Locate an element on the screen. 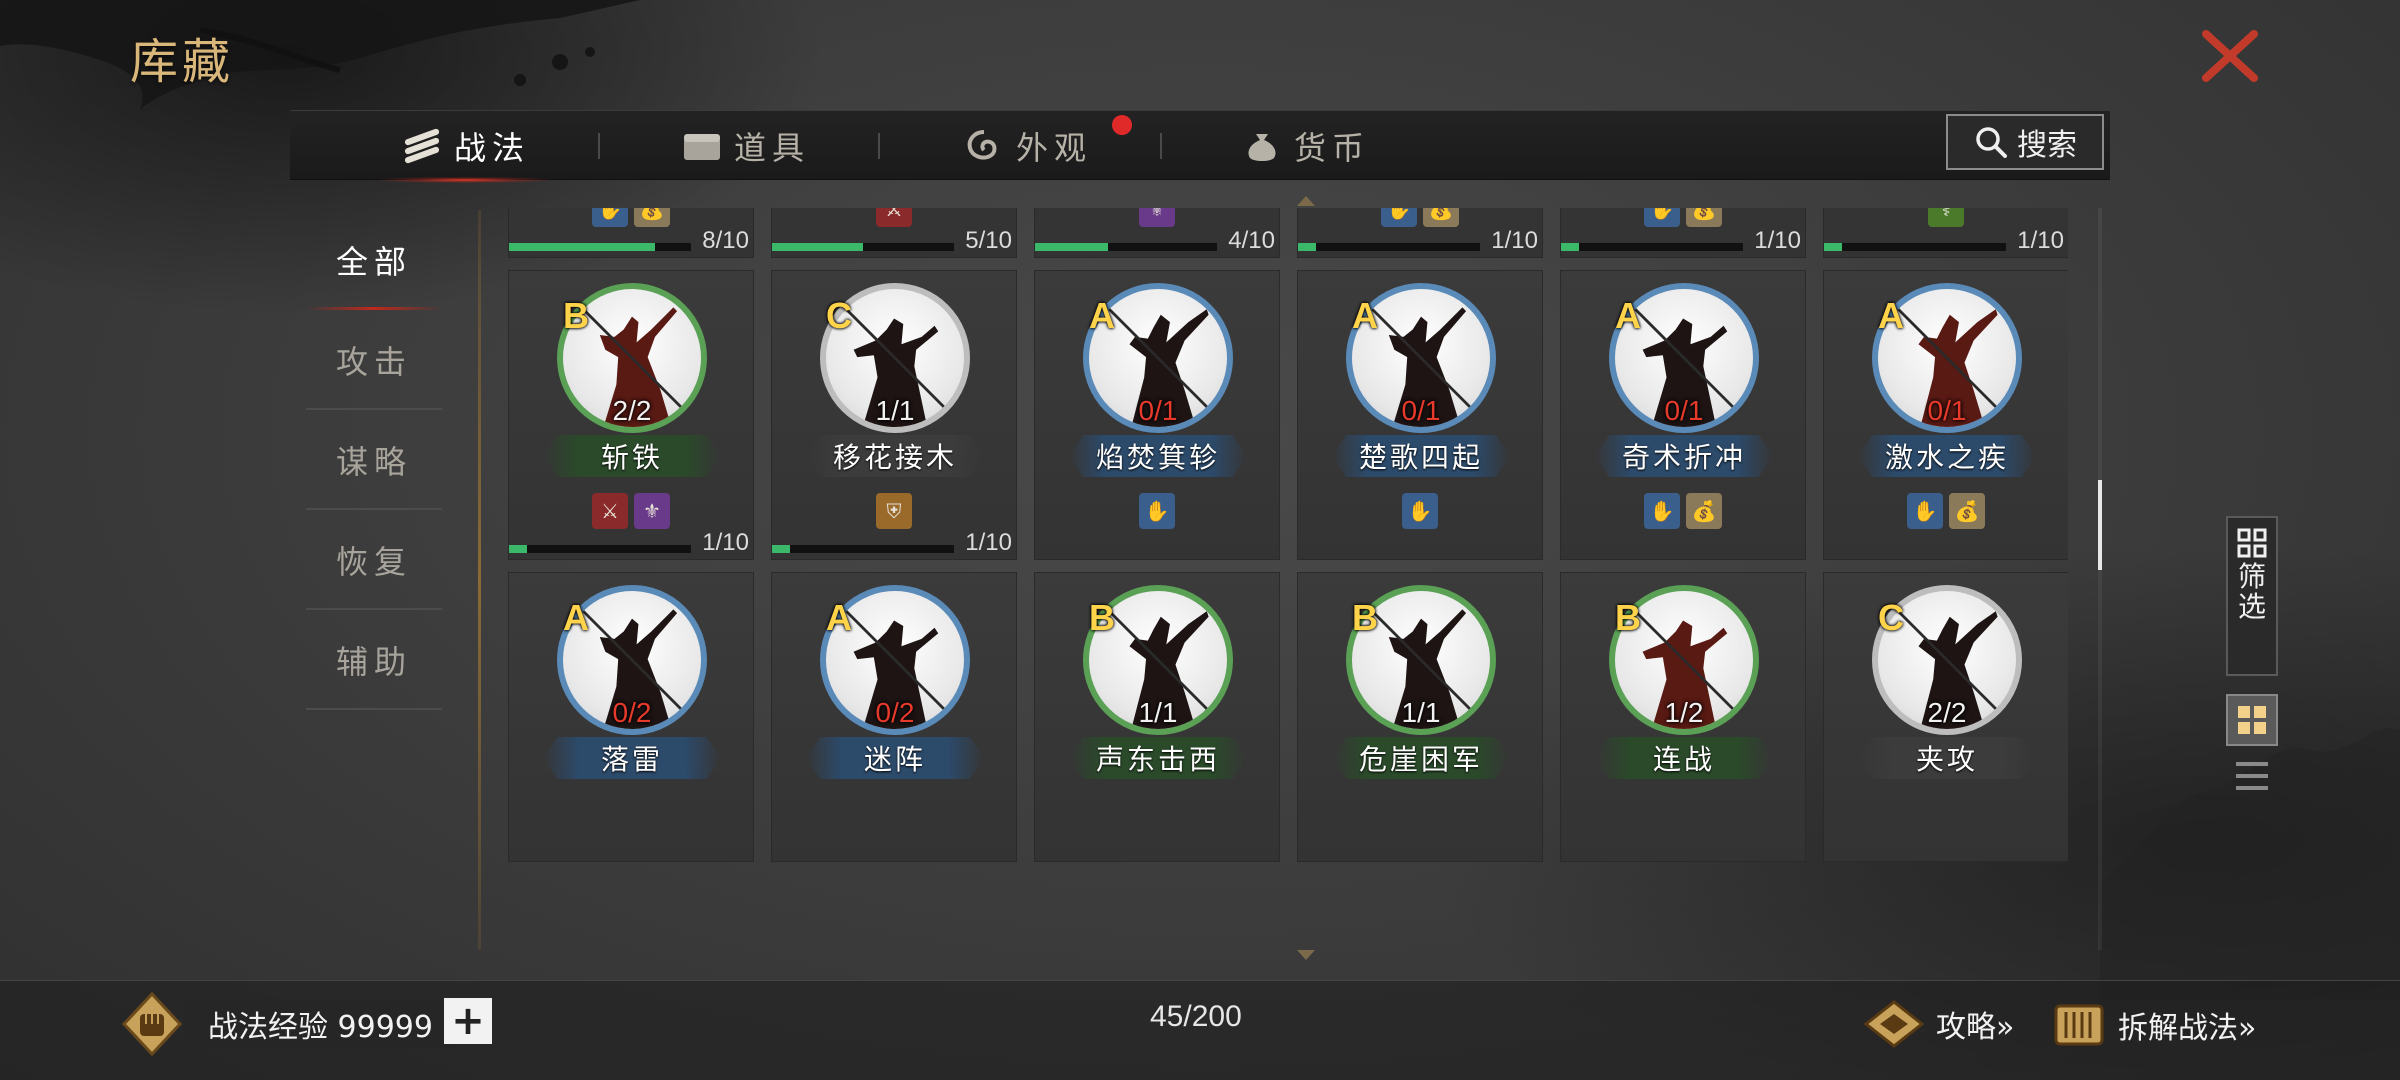  tab-bar: 战法 道具 外观 货币 is located at coordinates (1200, 146).